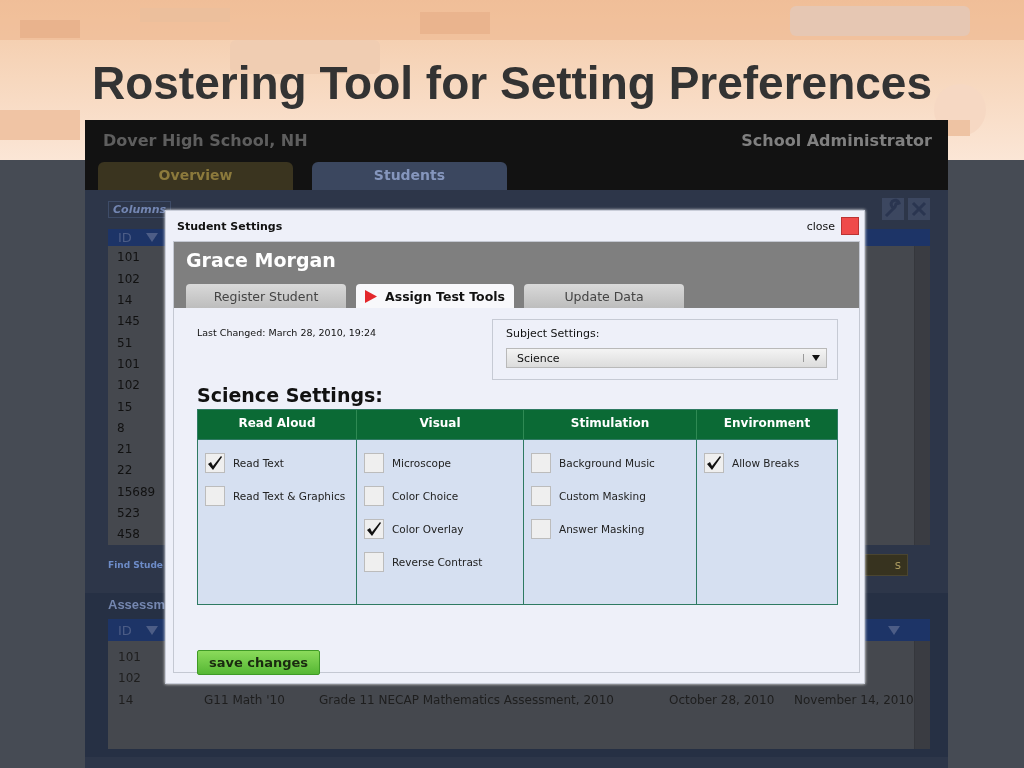 The height and width of the screenshot is (768, 1024). I want to click on column-header: Environment, so click(766, 424).